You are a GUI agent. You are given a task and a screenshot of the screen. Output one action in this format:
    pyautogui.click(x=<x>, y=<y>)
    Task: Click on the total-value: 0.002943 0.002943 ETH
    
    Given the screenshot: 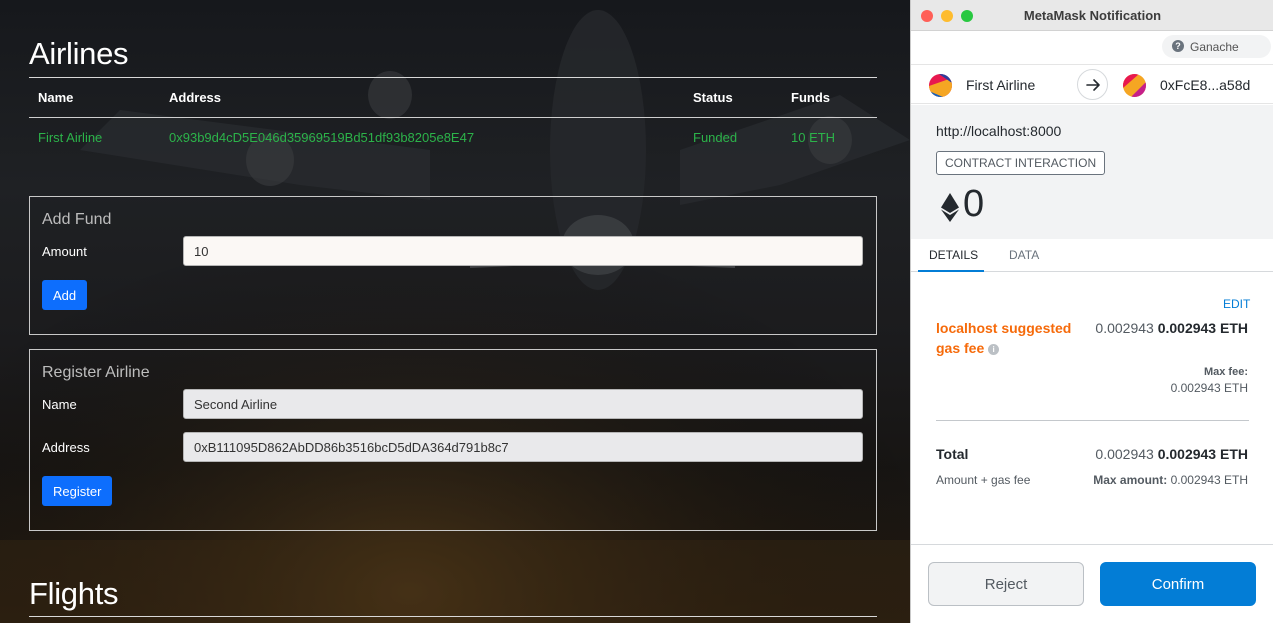 What is the action you would take?
    pyautogui.click(x=1171, y=454)
    